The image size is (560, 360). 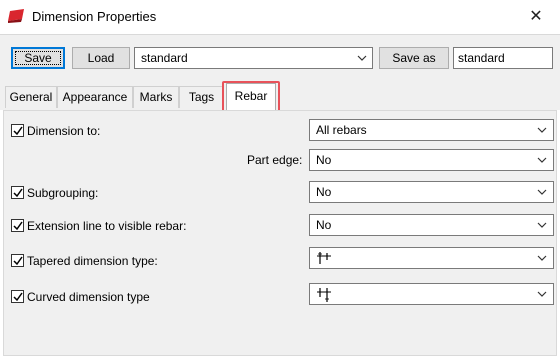 I want to click on title-bar: Dimension Properties ✕, so click(x=280, y=17).